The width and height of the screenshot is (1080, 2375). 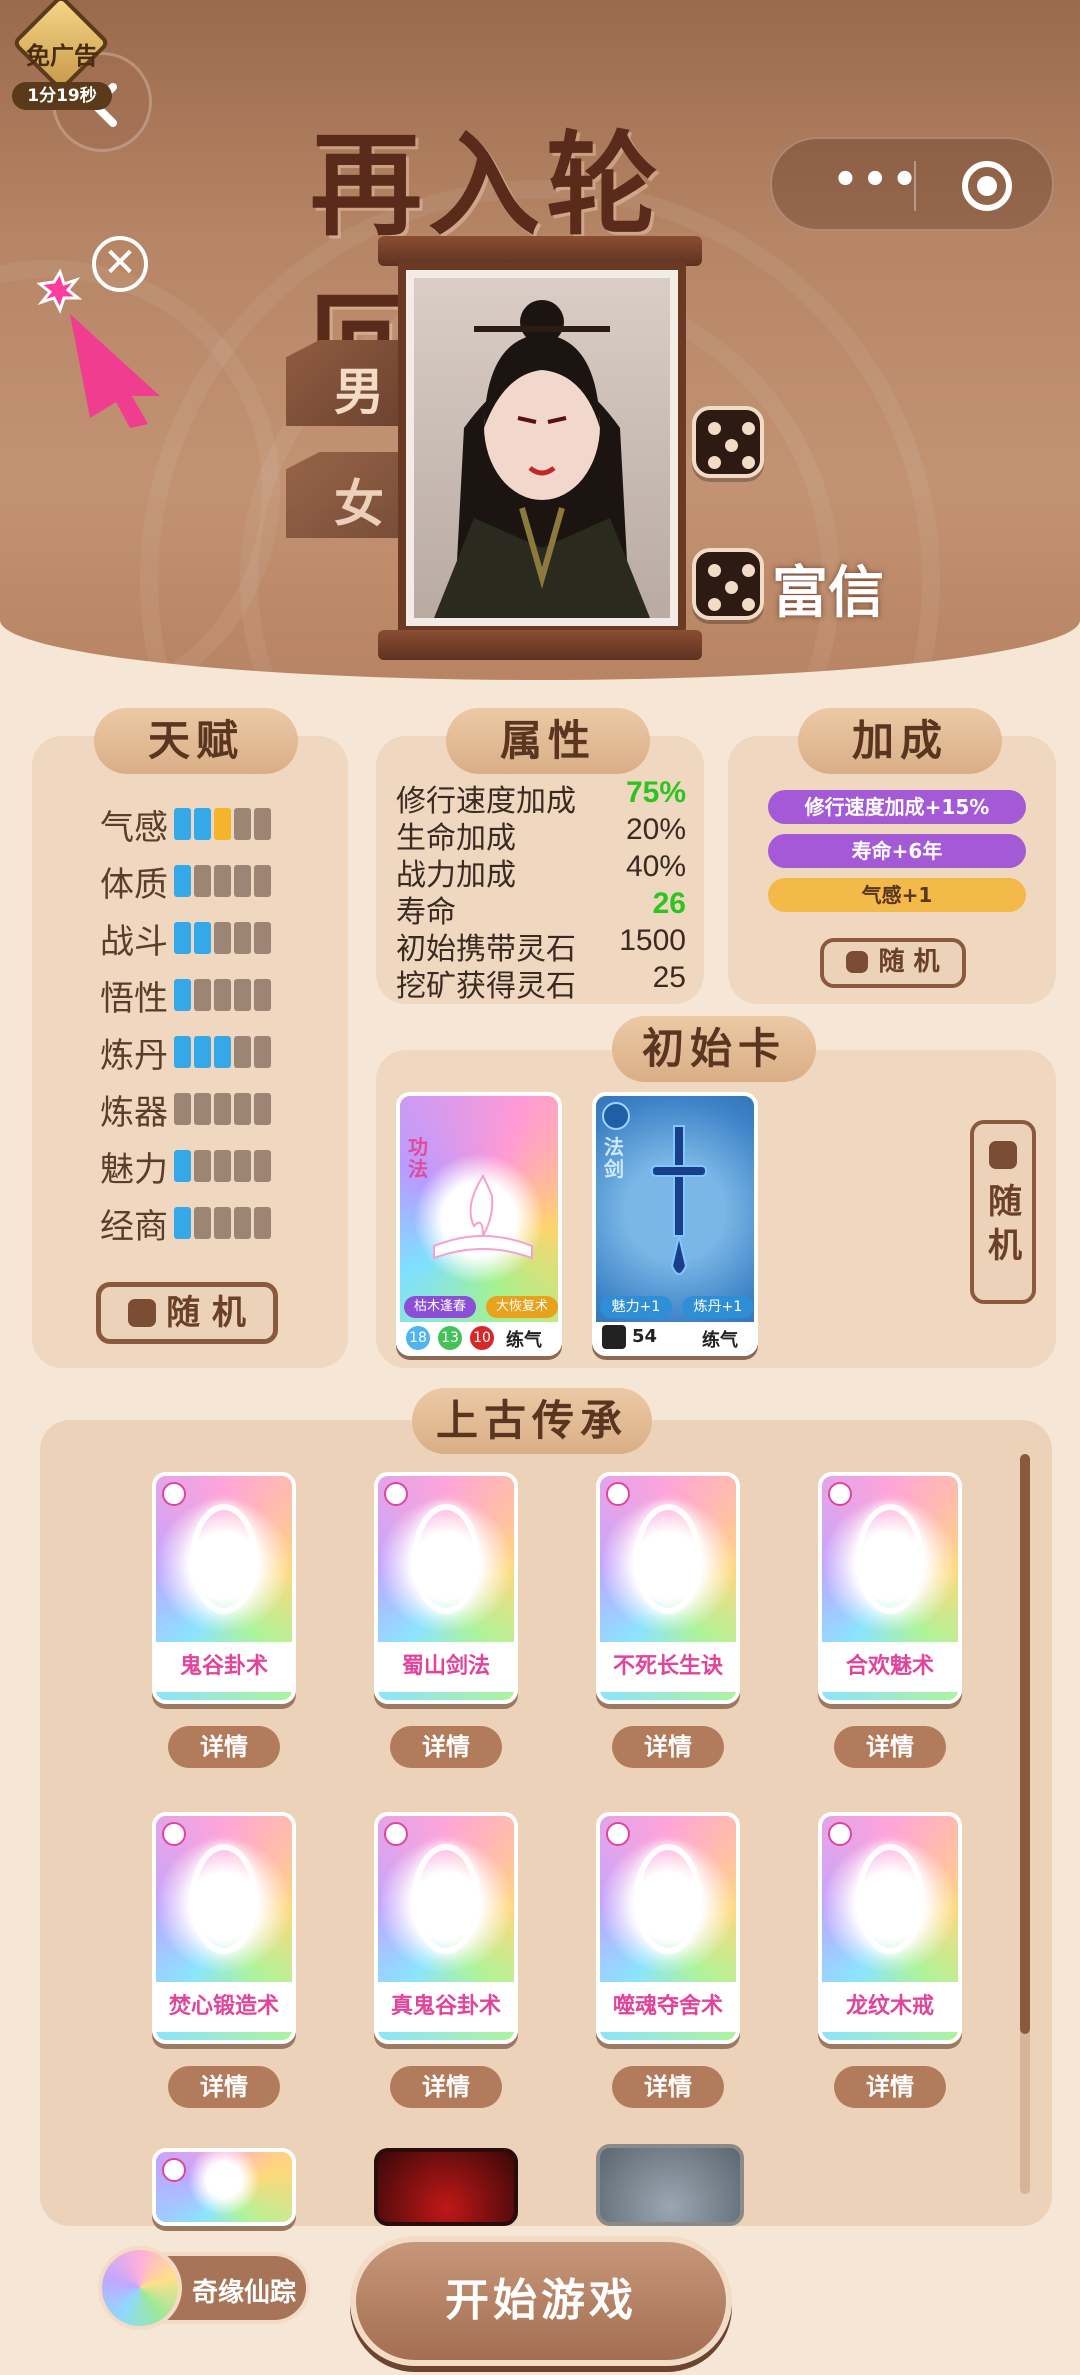 I want to click on scroll-bottom-rod, so click(x=540, y=645).